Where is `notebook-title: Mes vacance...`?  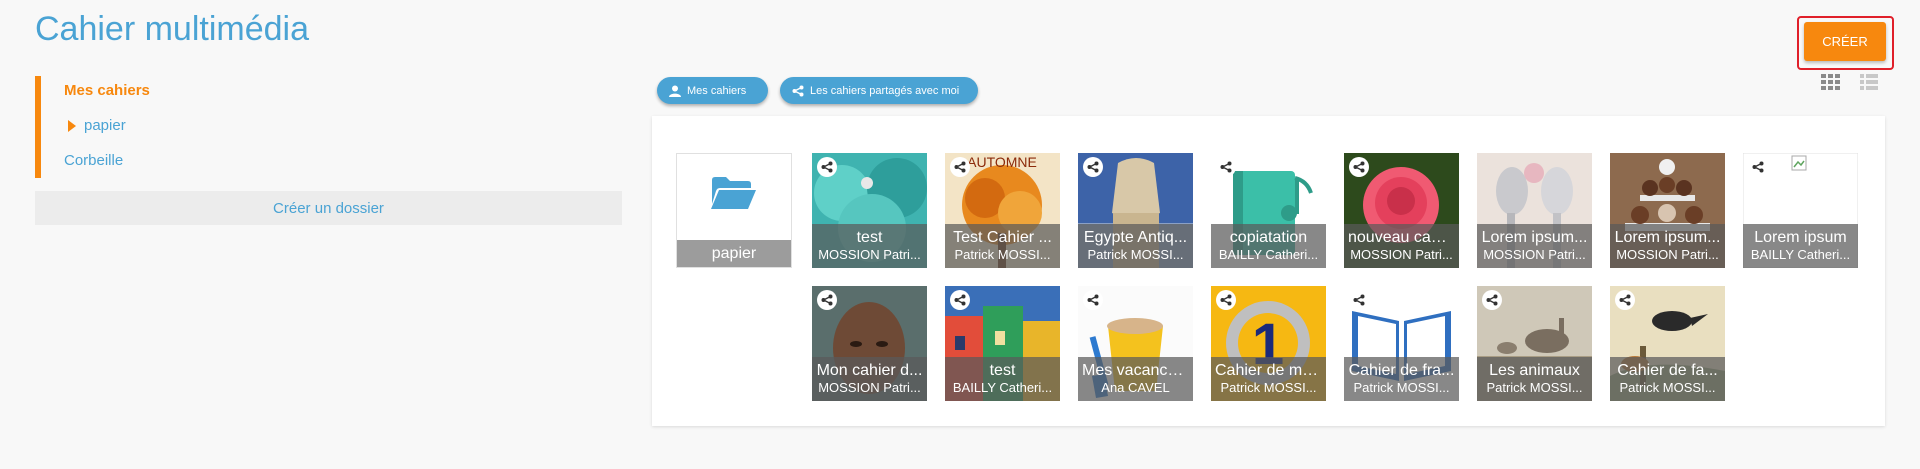 notebook-title: Mes vacance... is located at coordinates (1136, 370).